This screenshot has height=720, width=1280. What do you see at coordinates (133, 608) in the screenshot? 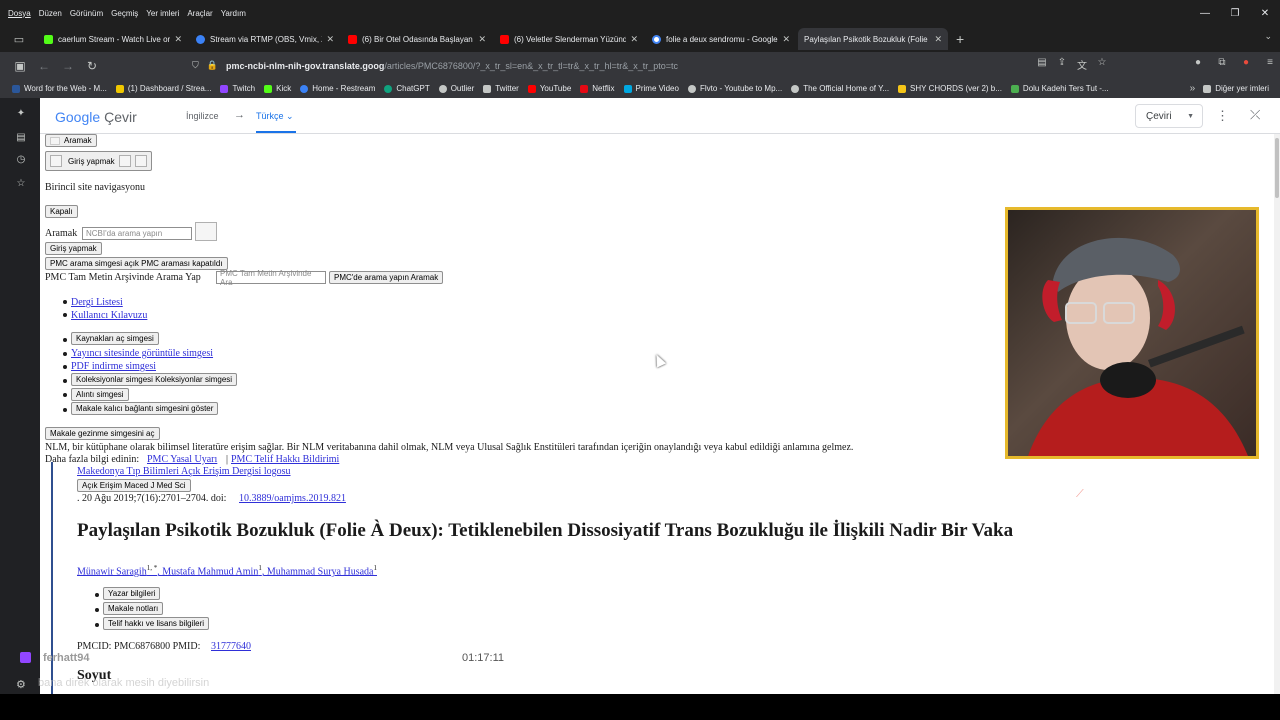
I see `article-notes-button: Makale notları` at bounding box center [133, 608].